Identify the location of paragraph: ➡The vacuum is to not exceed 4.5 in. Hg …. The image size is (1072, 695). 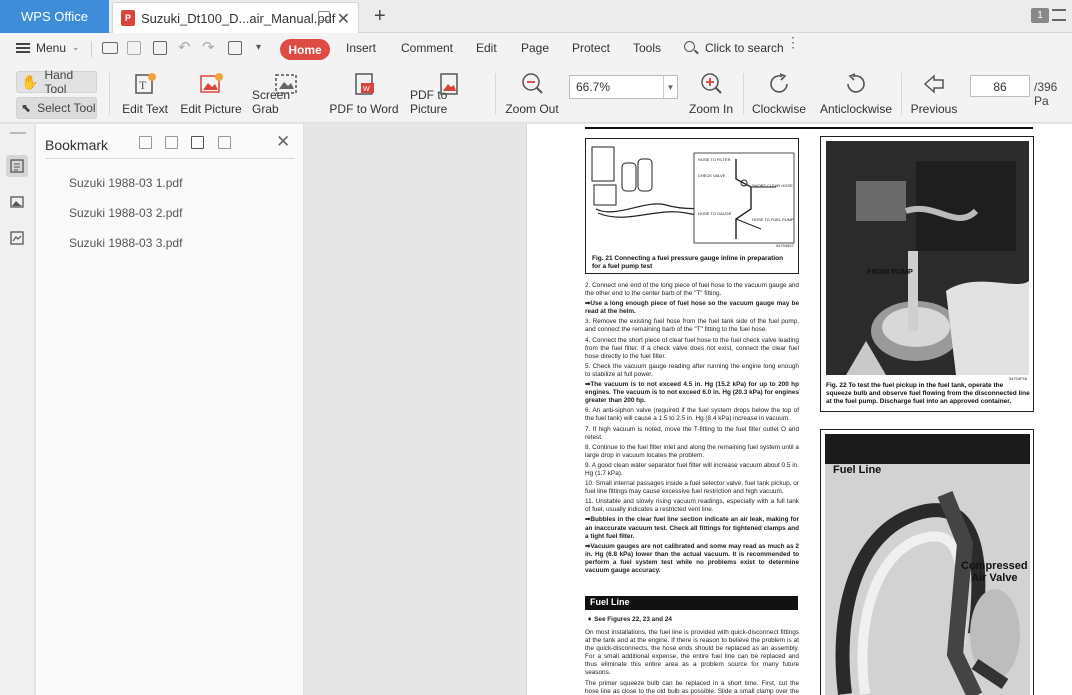
(692, 393).